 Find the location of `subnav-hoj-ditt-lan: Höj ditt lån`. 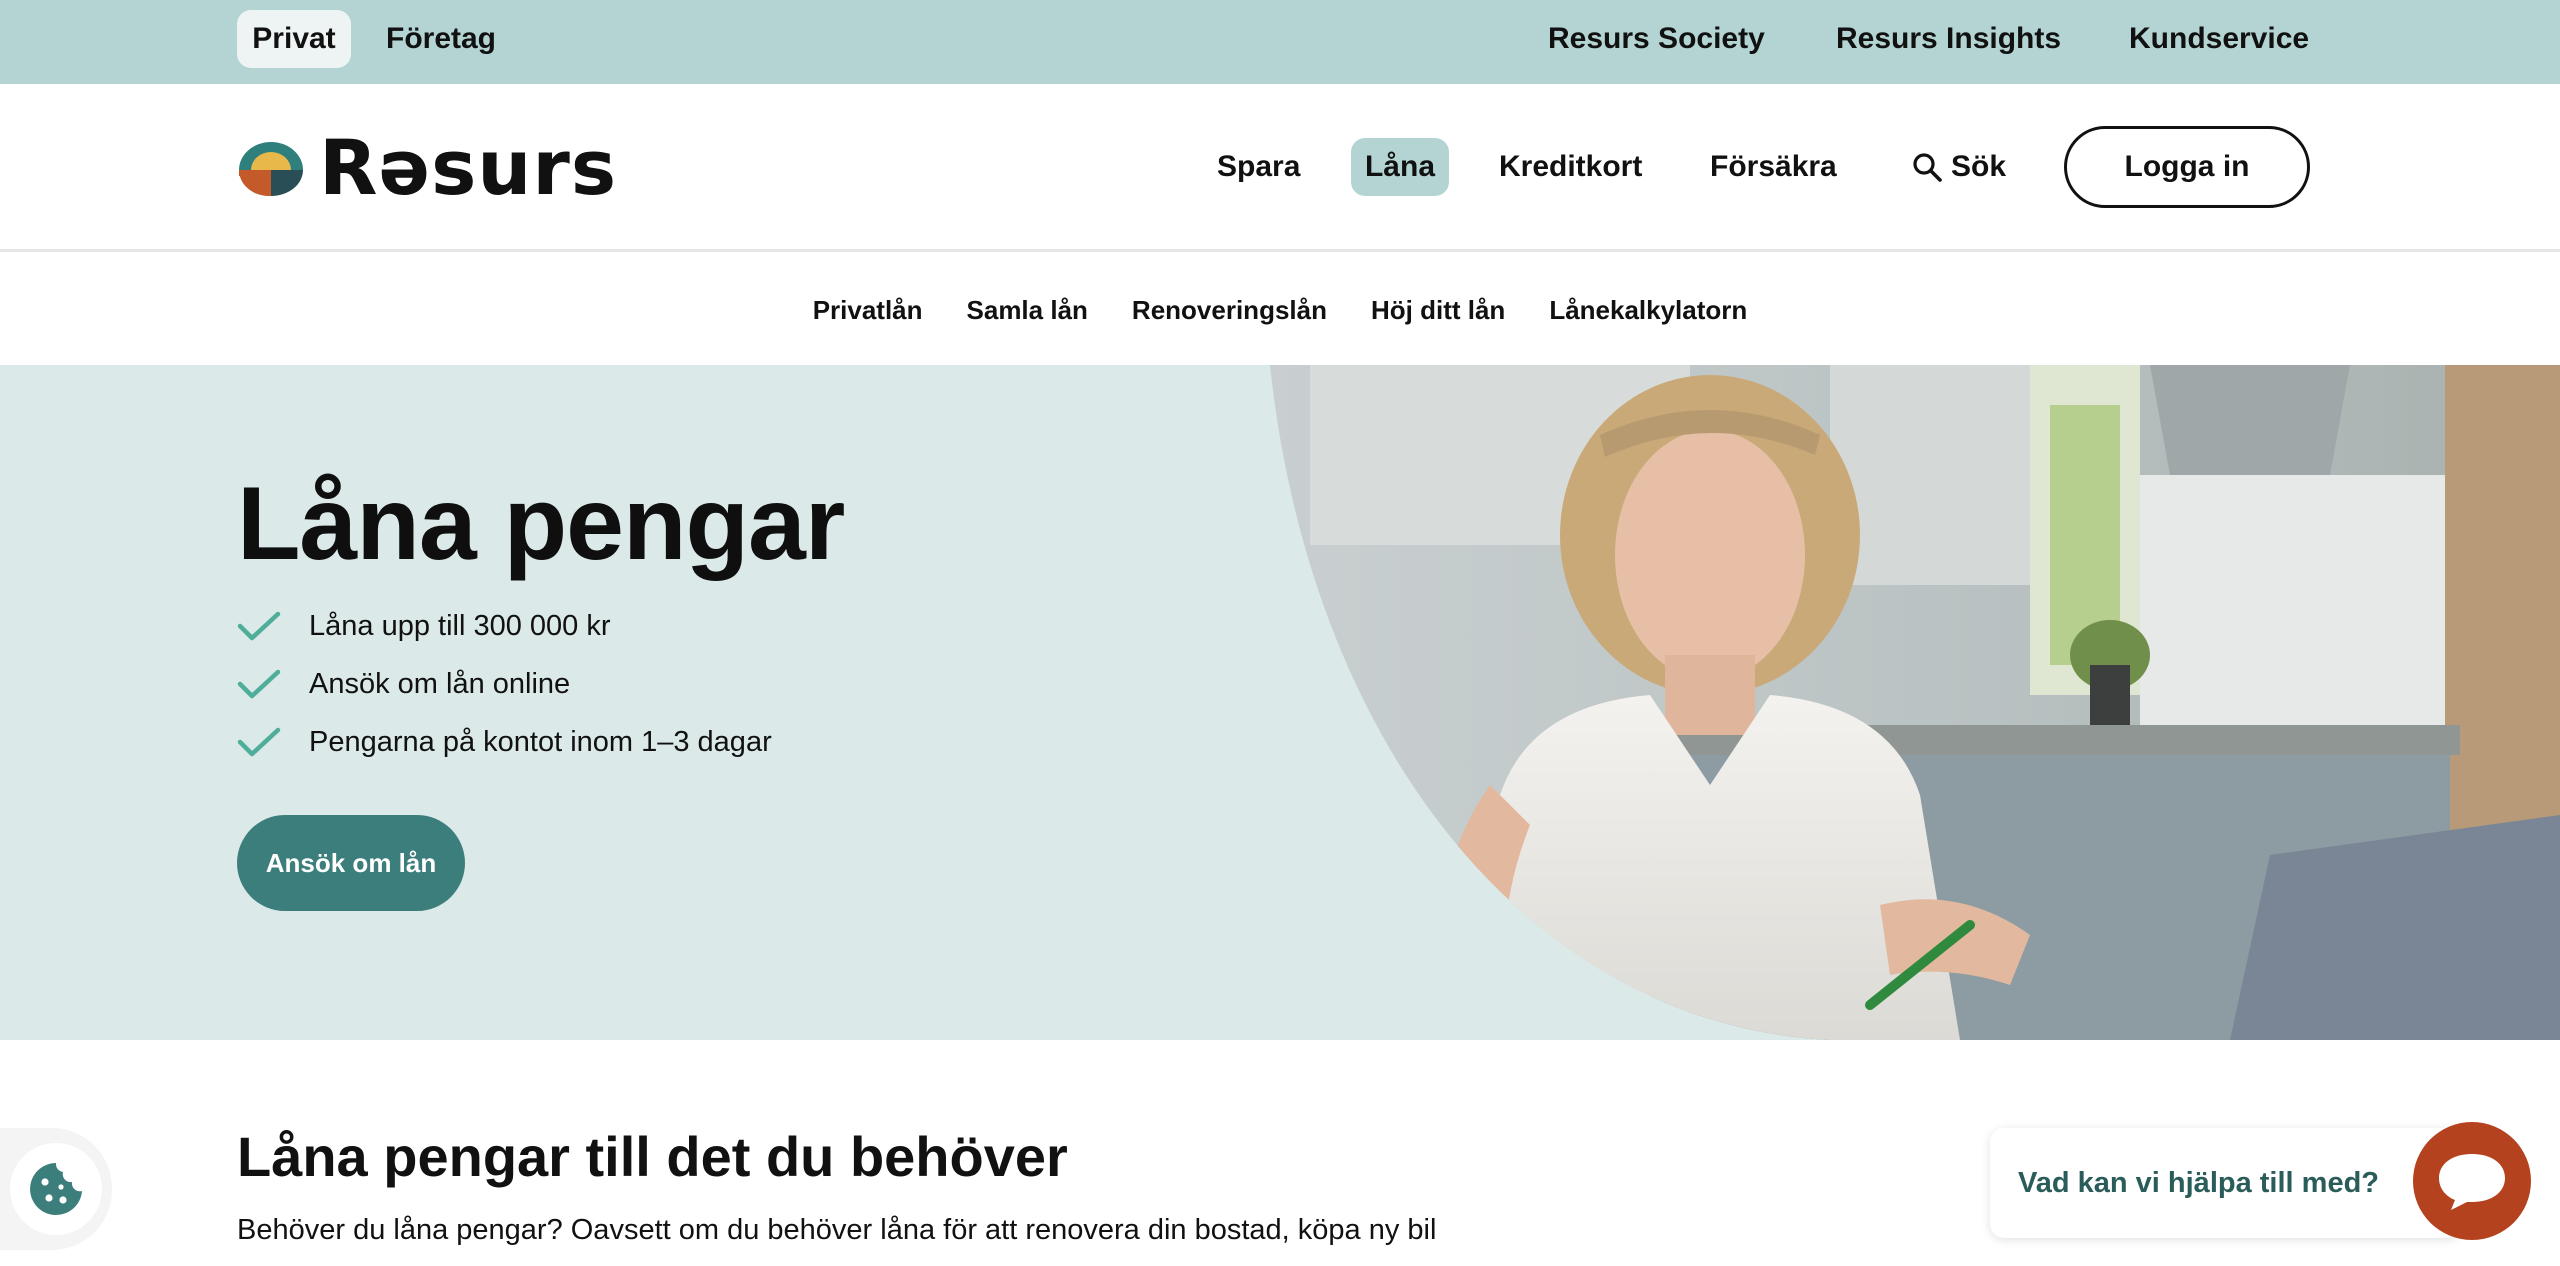

subnav-hoj-ditt-lan: Höj ditt lån is located at coordinates (1438, 310).